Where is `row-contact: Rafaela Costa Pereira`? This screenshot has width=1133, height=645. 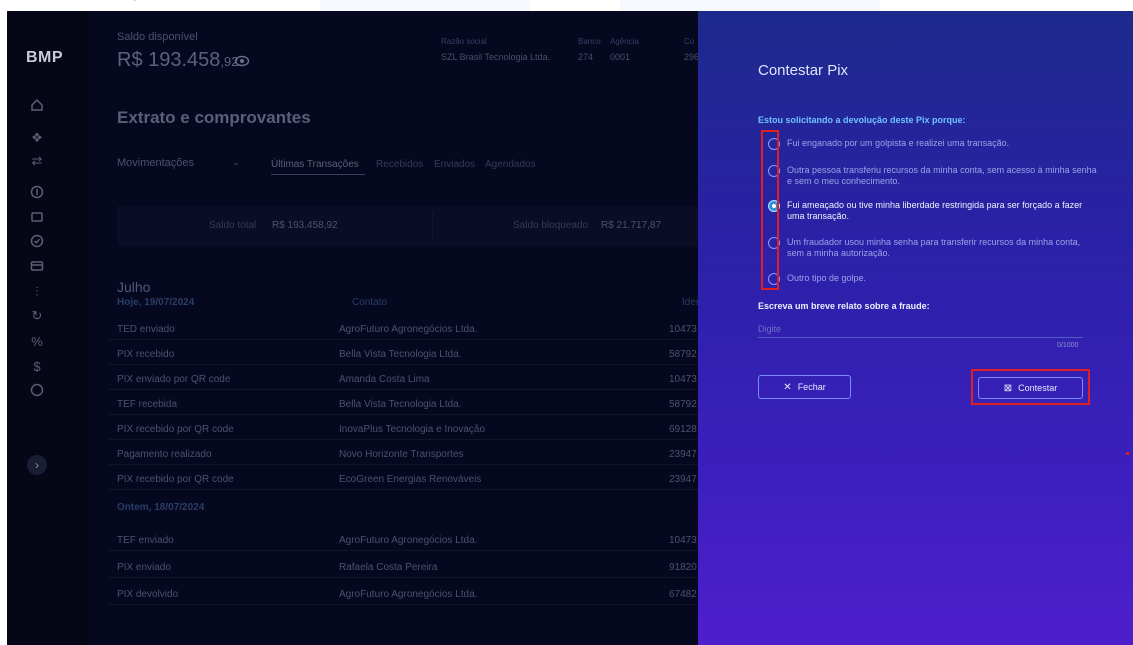 row-contact: Rafaela Costa Pereira is located at coordinates (388, 567).